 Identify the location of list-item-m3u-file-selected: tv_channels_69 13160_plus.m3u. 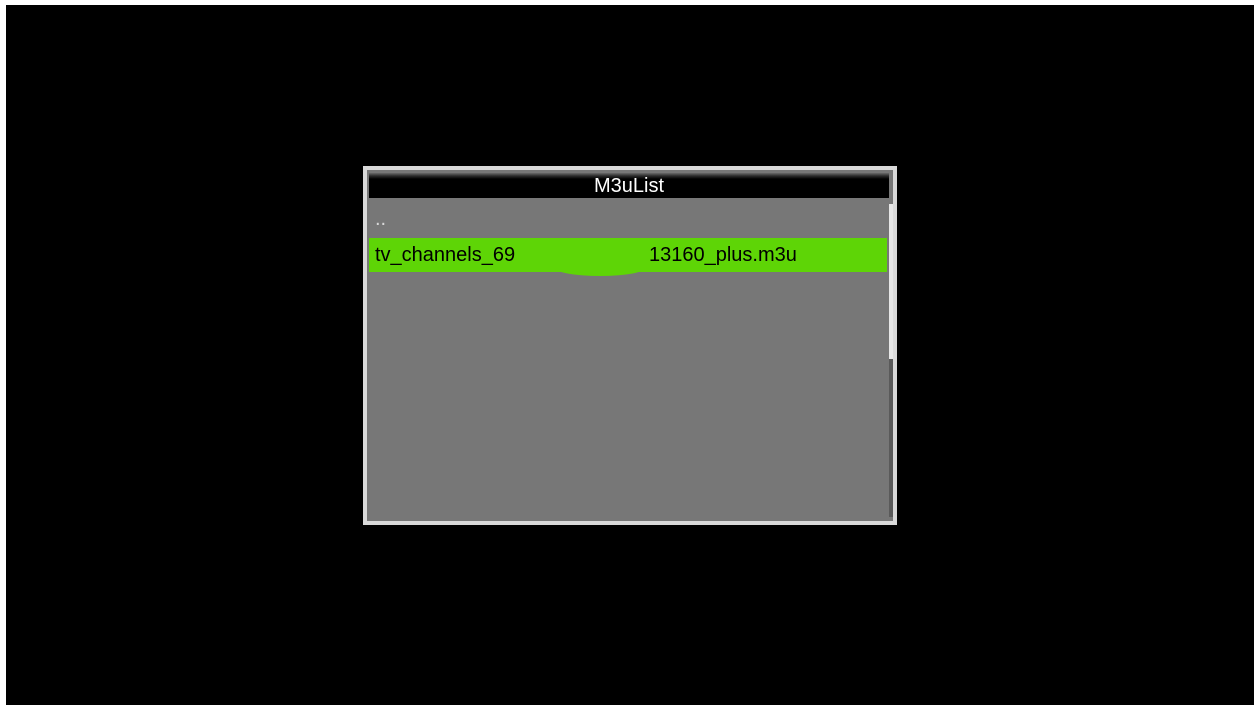
(628, 257).